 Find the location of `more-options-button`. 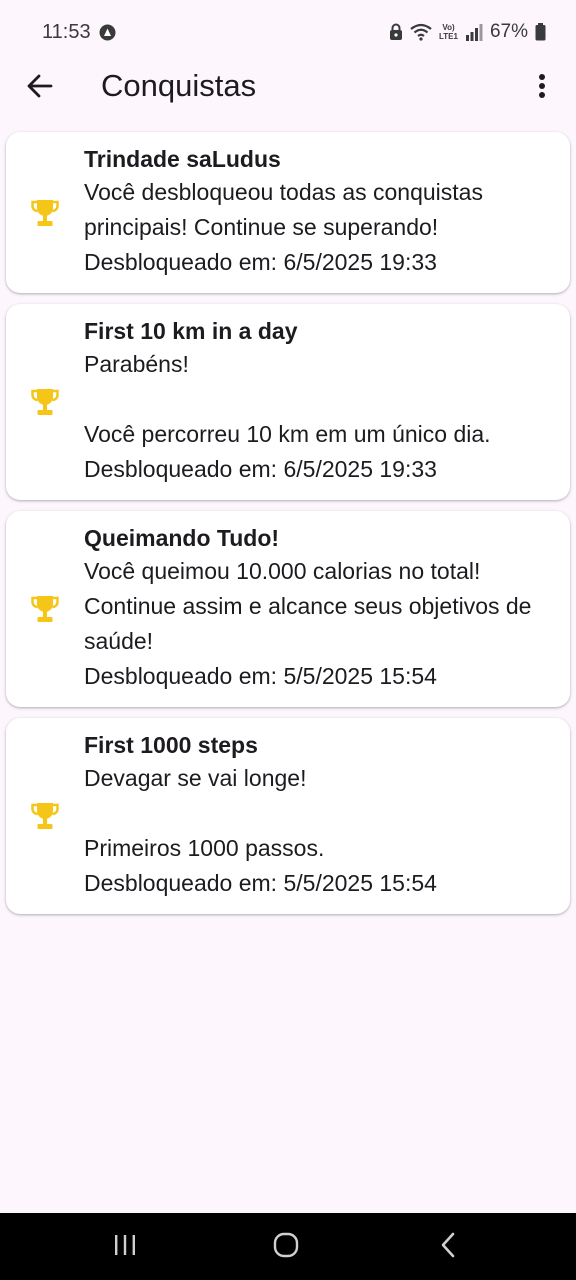

more-options-button is located at coordinates (542, 88).